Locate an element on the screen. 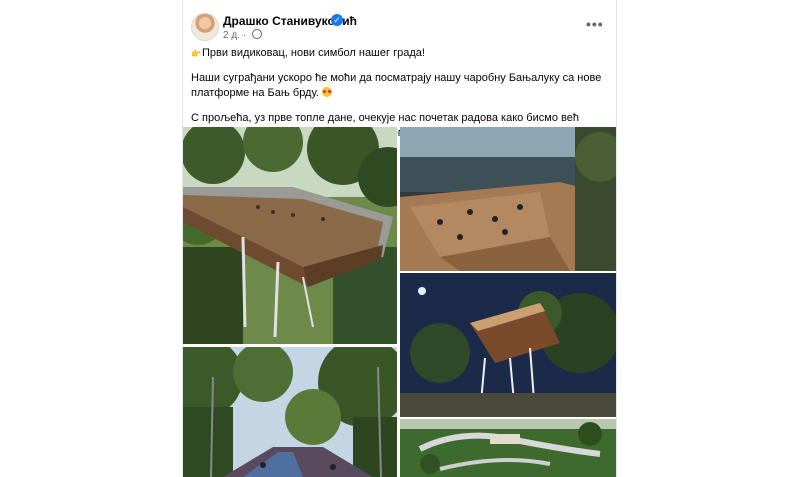 The width and height of the screenshot is (800, 477). post-meta: 2 д. · is located at coordinates (242, 35).